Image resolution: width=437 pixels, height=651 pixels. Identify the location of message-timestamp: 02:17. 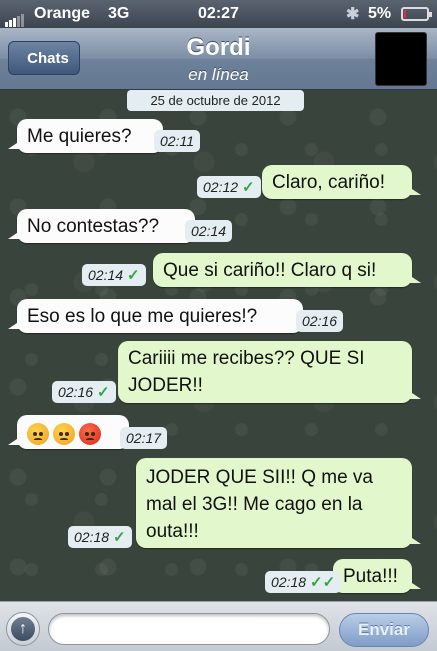
(144, 438).